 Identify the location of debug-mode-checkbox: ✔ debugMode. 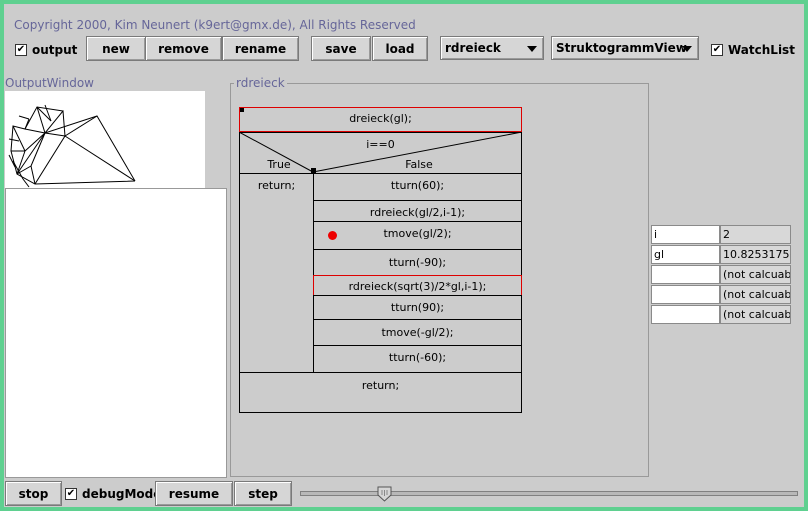
(113, 494).